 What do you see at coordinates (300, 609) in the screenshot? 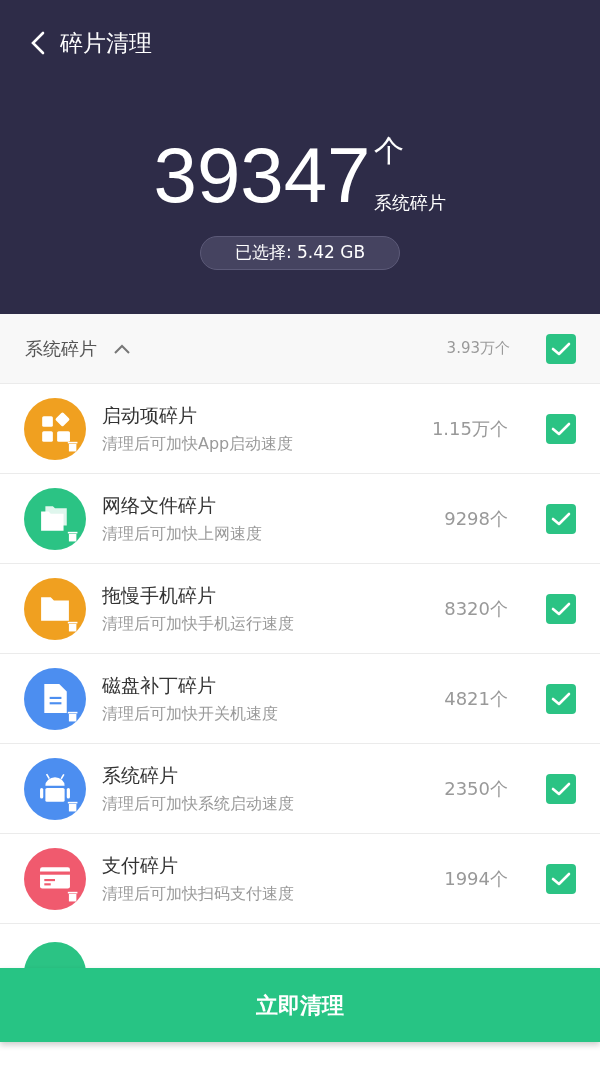
I see `fragment-row: 拖慢手机碎片 清理后可加快手机运行速度 8320个` at bounding box center [300, 609].